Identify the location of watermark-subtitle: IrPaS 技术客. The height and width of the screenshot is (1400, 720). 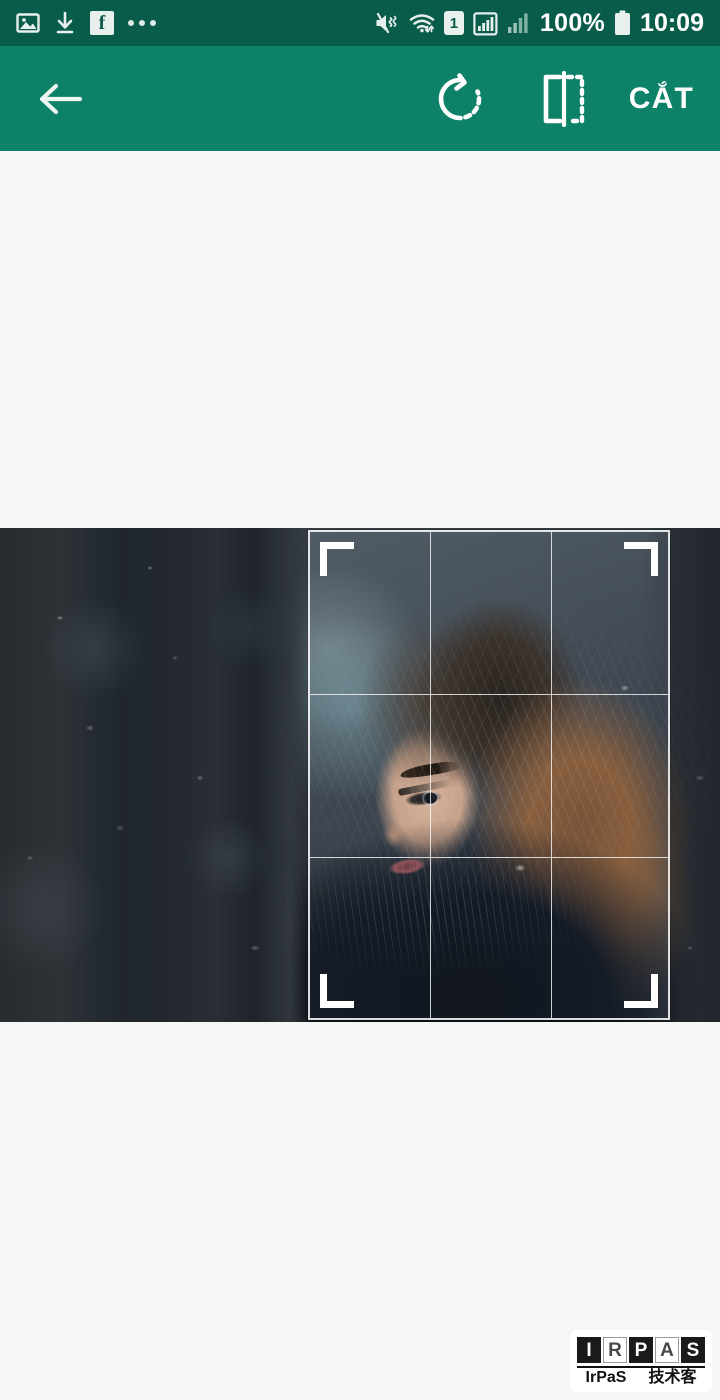
(641, 1378).